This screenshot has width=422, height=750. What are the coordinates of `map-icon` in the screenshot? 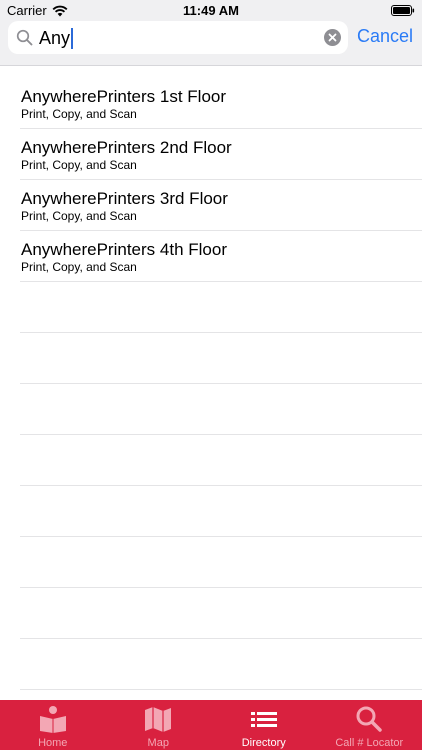 It's located at (158, 719).